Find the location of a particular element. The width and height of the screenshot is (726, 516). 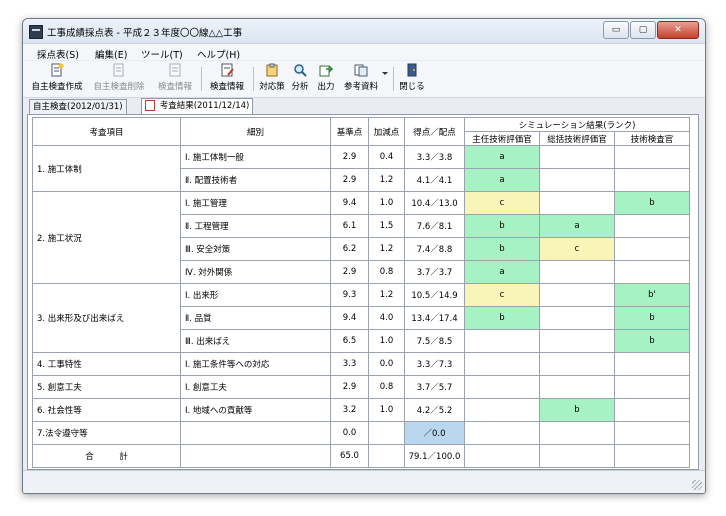

header-item: 考査項目 is located at coordinates (106, 131).